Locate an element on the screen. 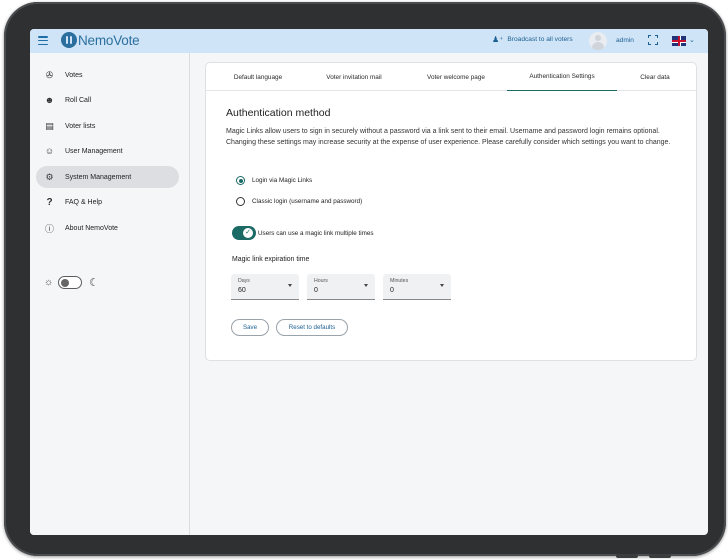  tab-authentication-settings: Authentication Settings is located at coordinates (562, 77).